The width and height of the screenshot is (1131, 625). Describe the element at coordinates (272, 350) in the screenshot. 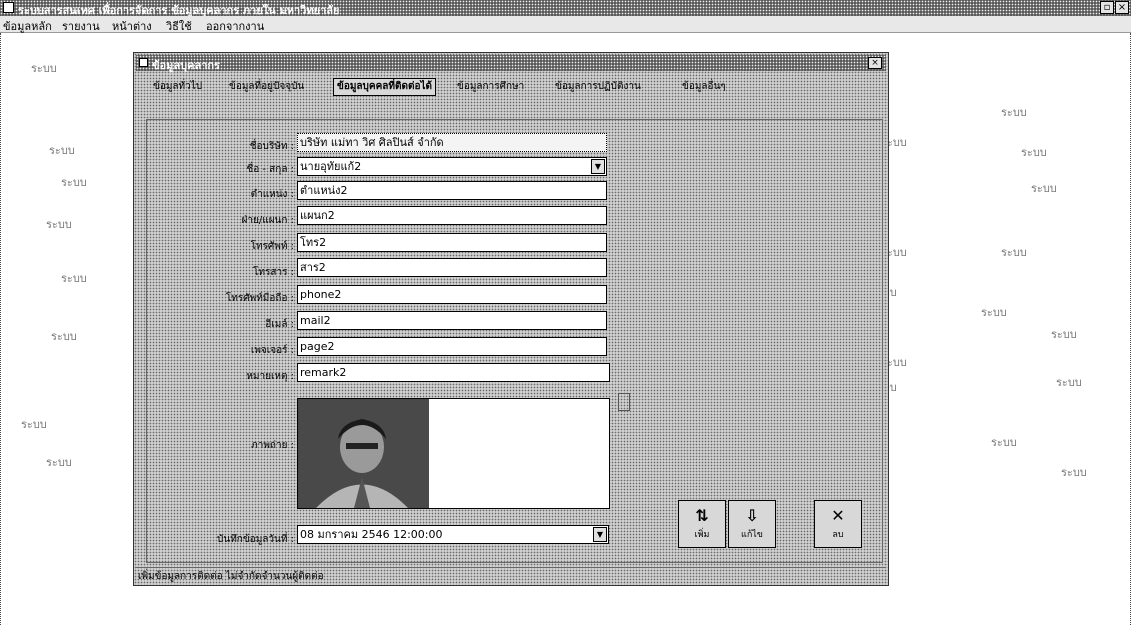

I see `pager-label: เพจเจอร์ :` at that location.